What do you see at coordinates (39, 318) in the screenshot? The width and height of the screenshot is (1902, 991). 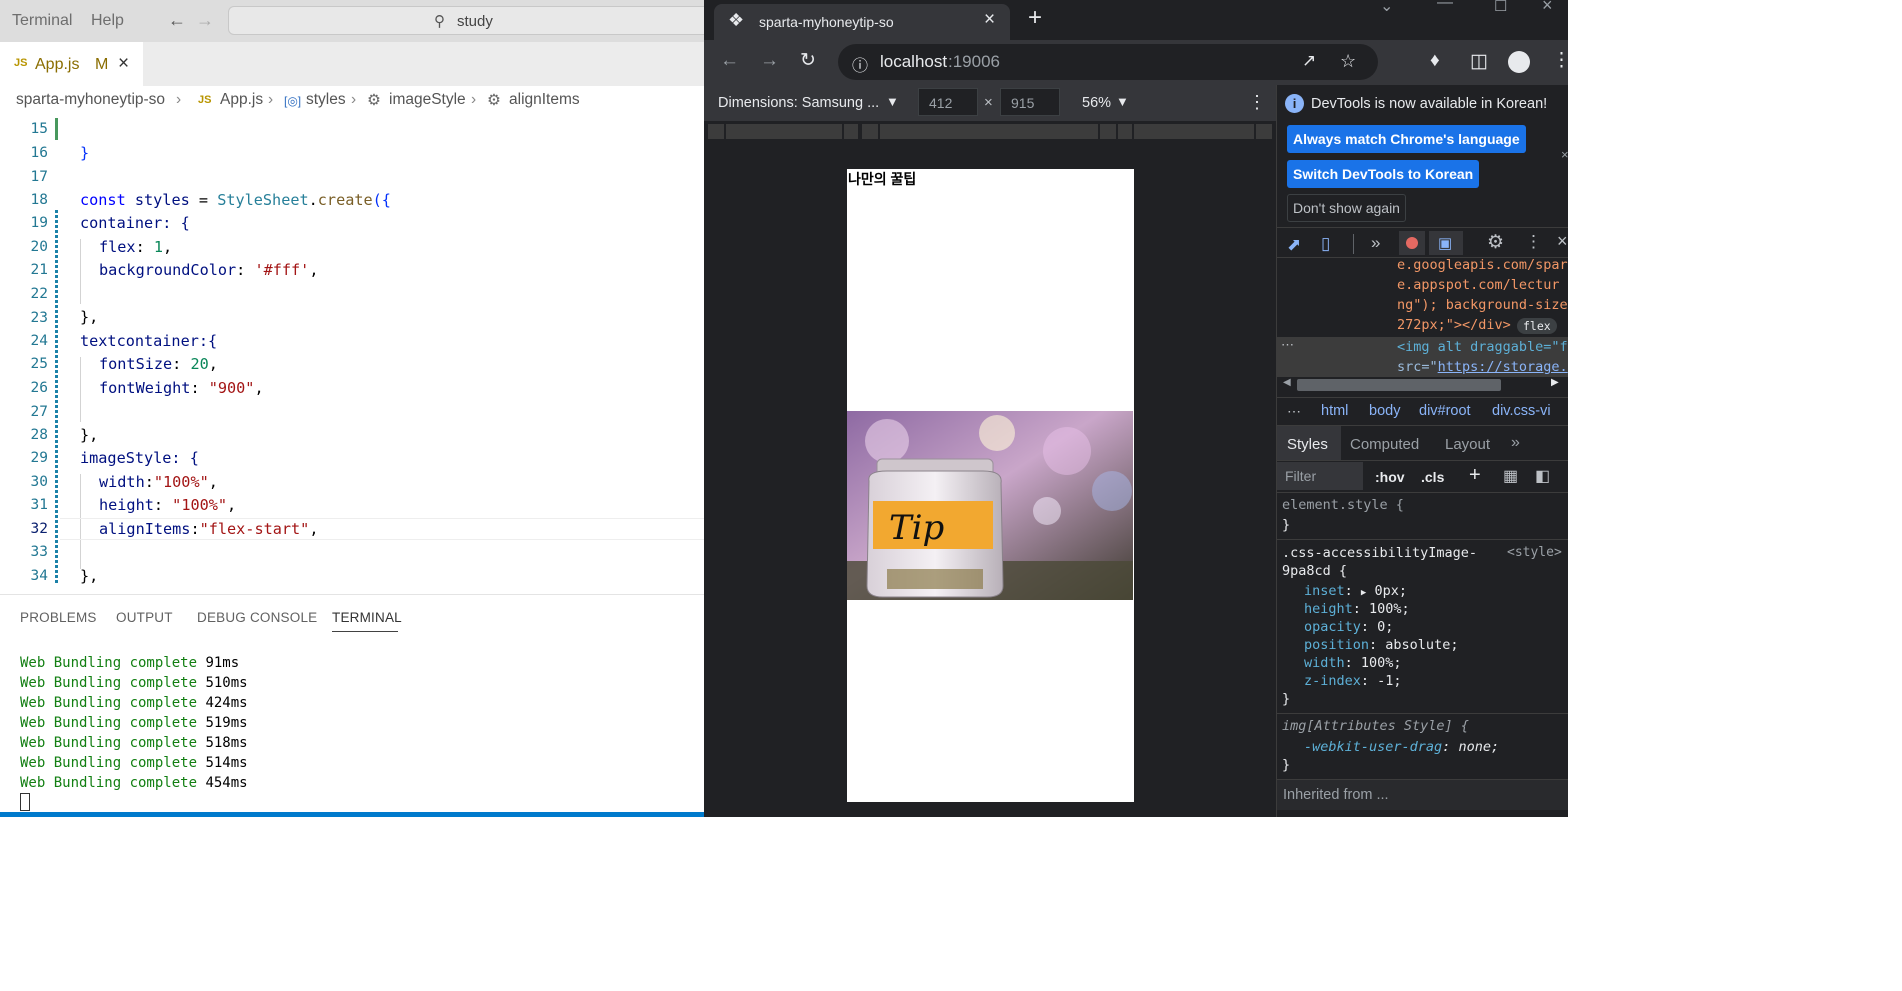 I see `line-number: 23` at bounding box center [39, 318].